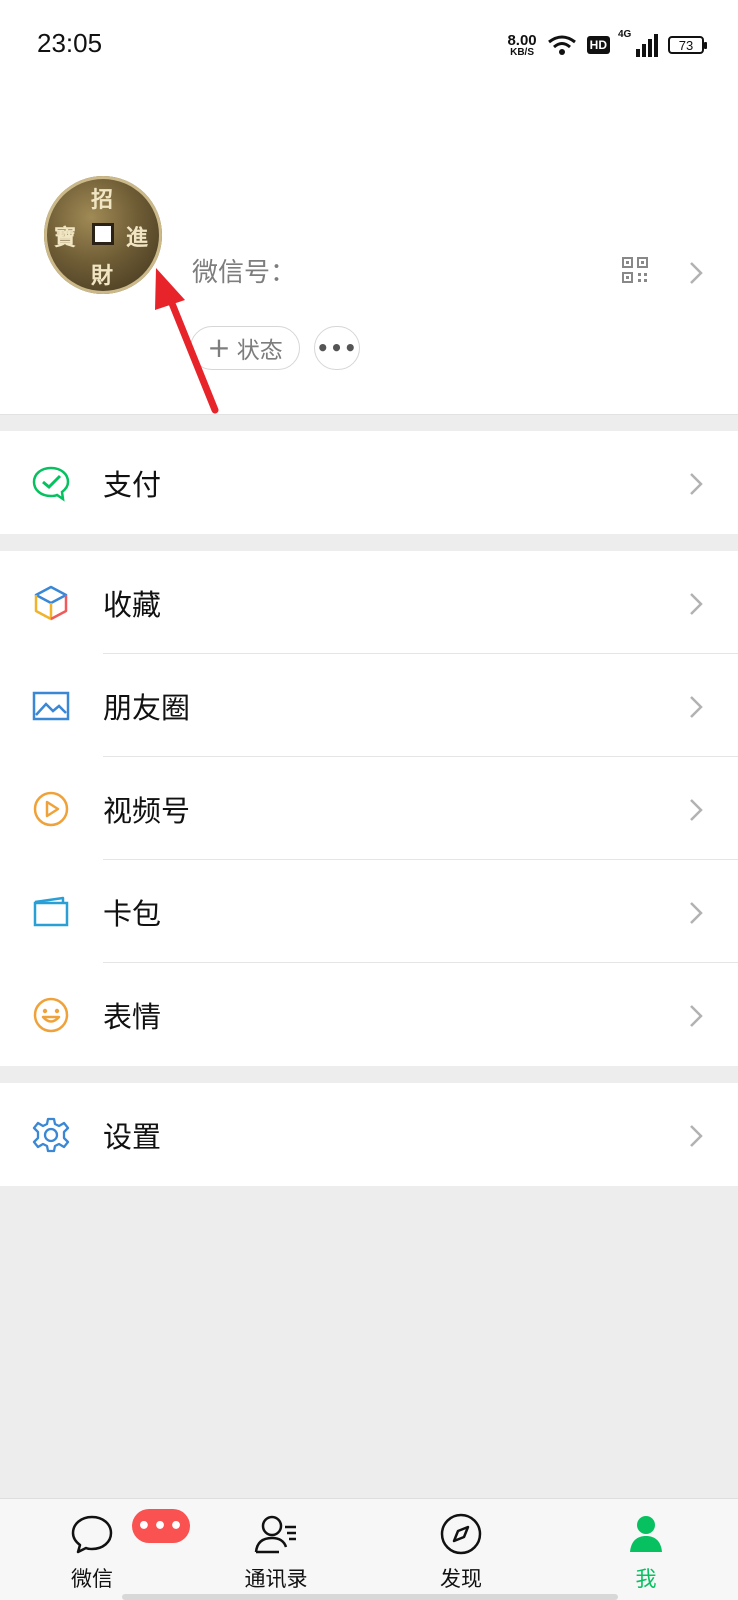 The width and height of the screenshot is (738, 1600). I want to click on avatar-glyph: 進, so click(137, 238).